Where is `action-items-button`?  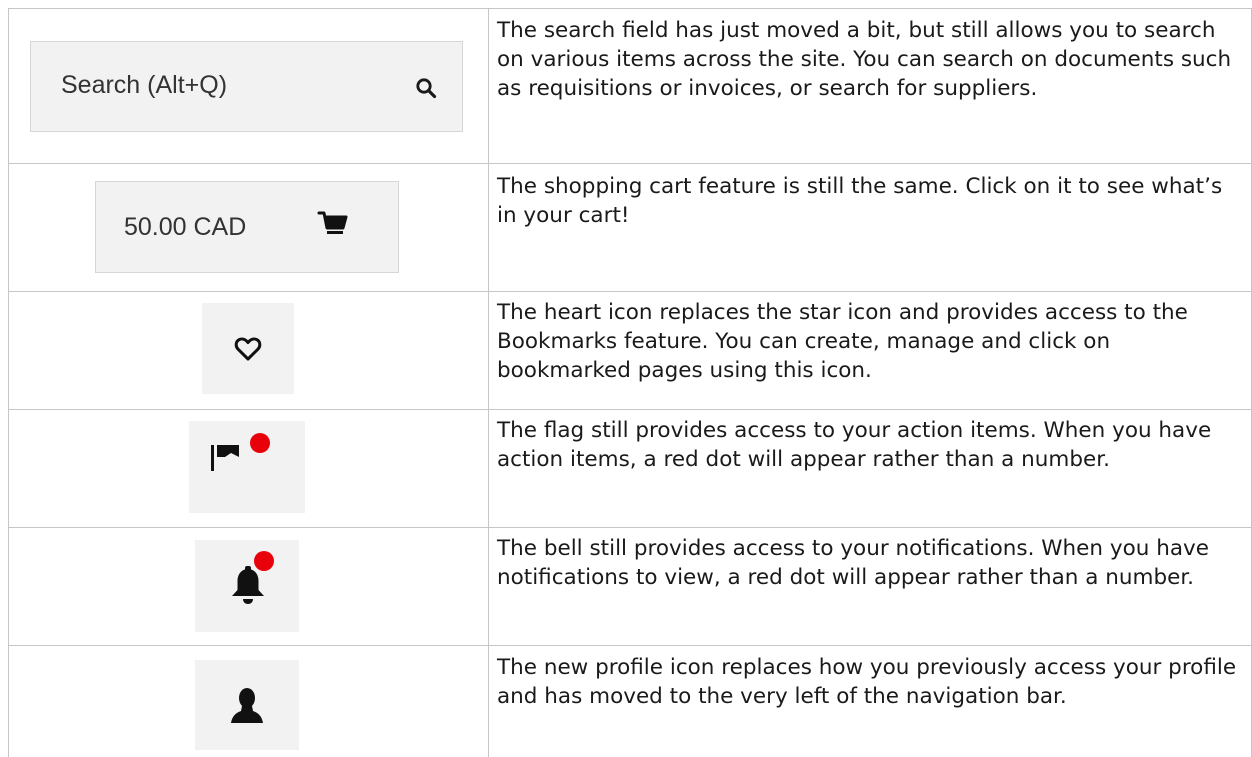
action-items-button is located at coordinates (247, 467).